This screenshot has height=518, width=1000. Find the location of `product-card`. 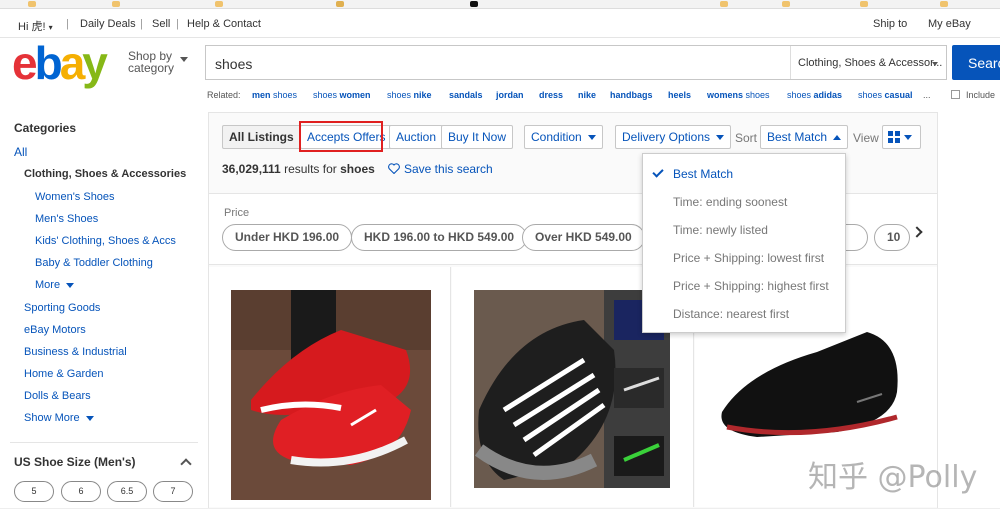

product-card is located at coordinates (330, 387).